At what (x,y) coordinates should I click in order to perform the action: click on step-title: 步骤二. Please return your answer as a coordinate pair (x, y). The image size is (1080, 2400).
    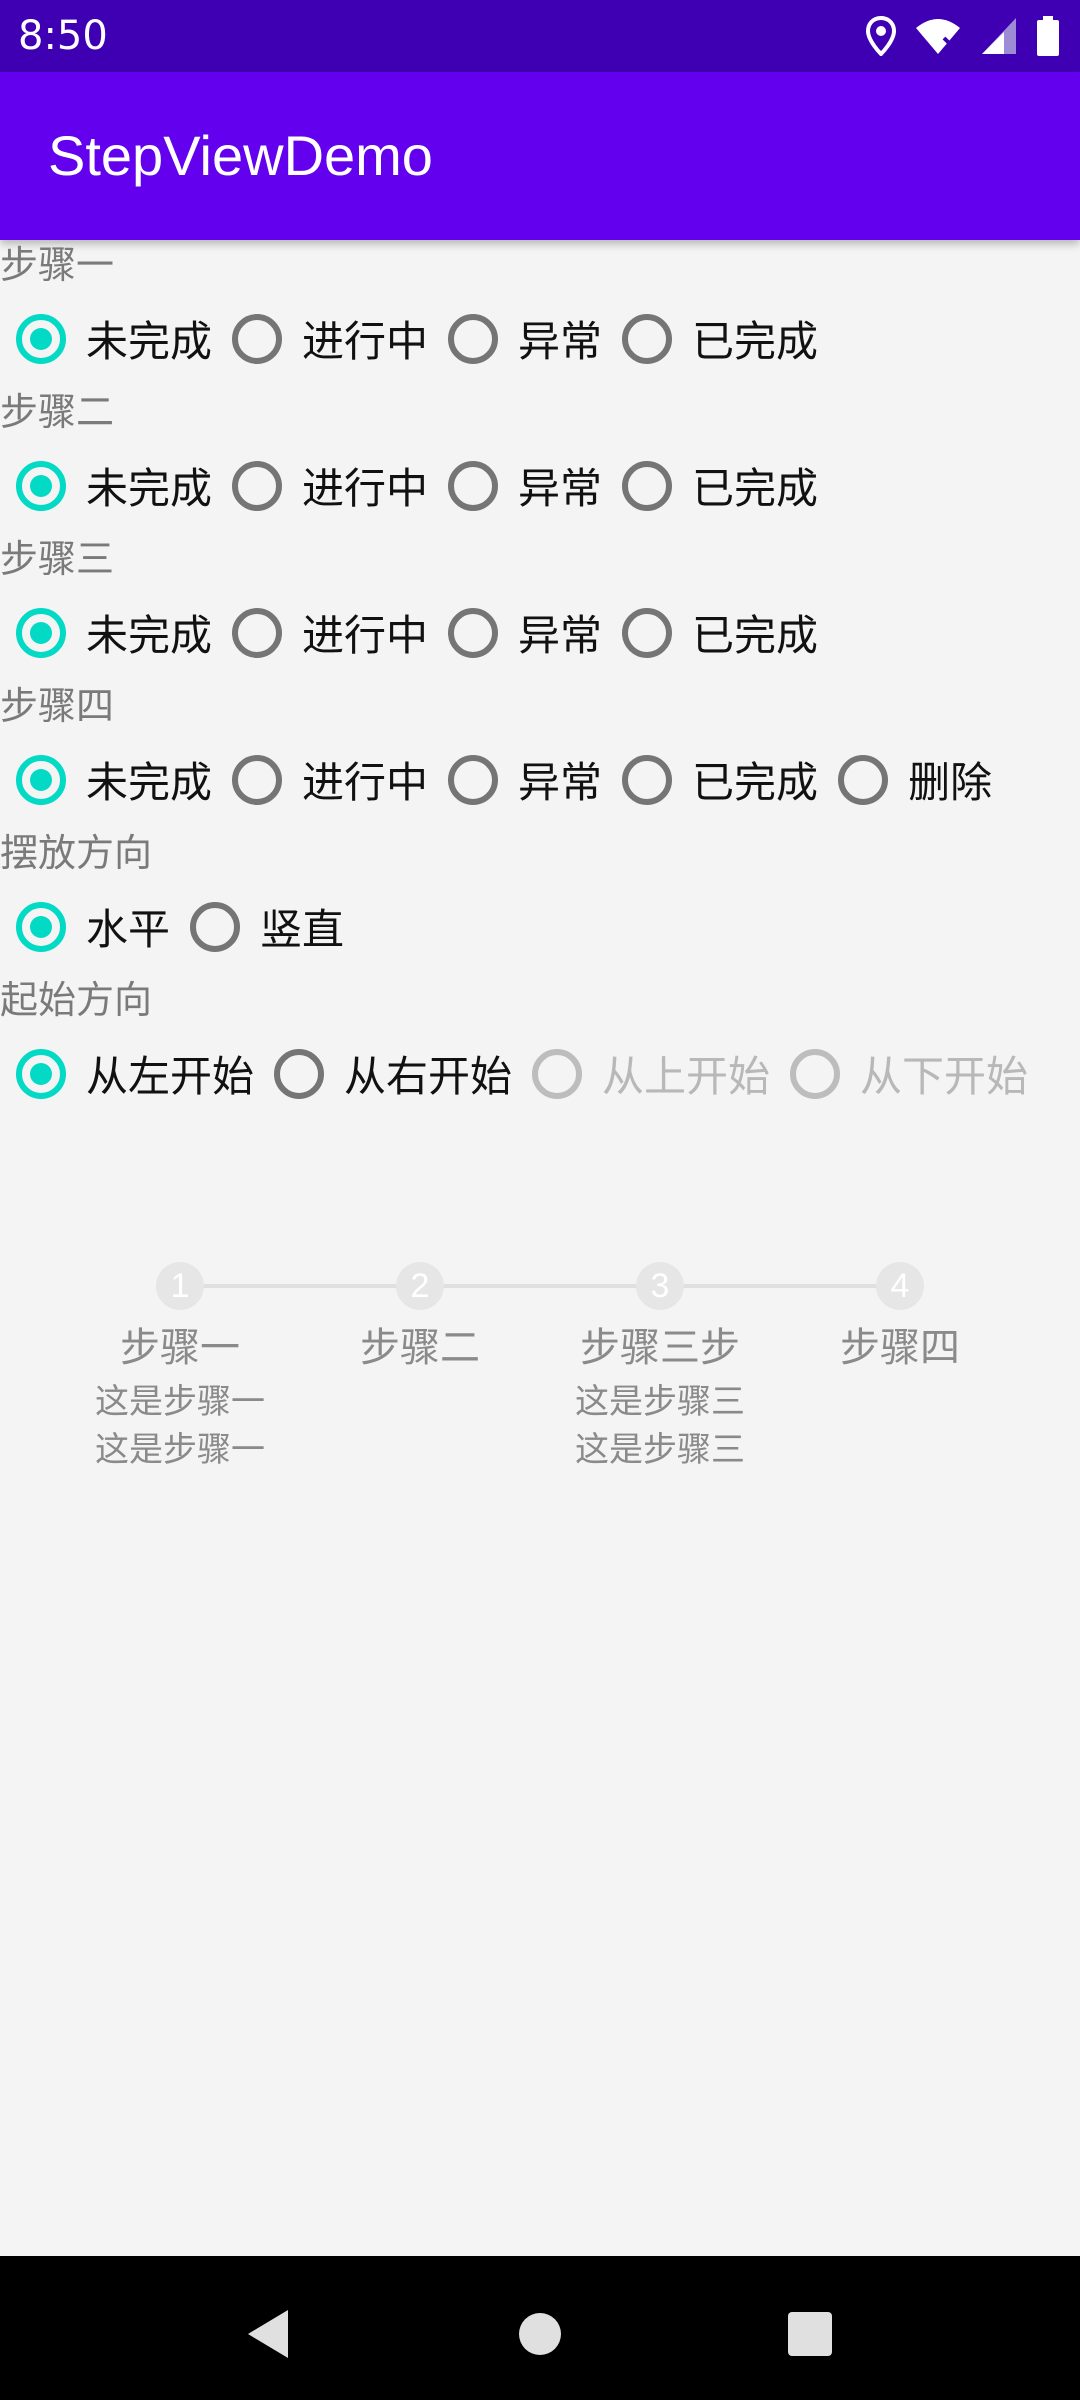
    Looking at the image, I should click on (420, 1348).